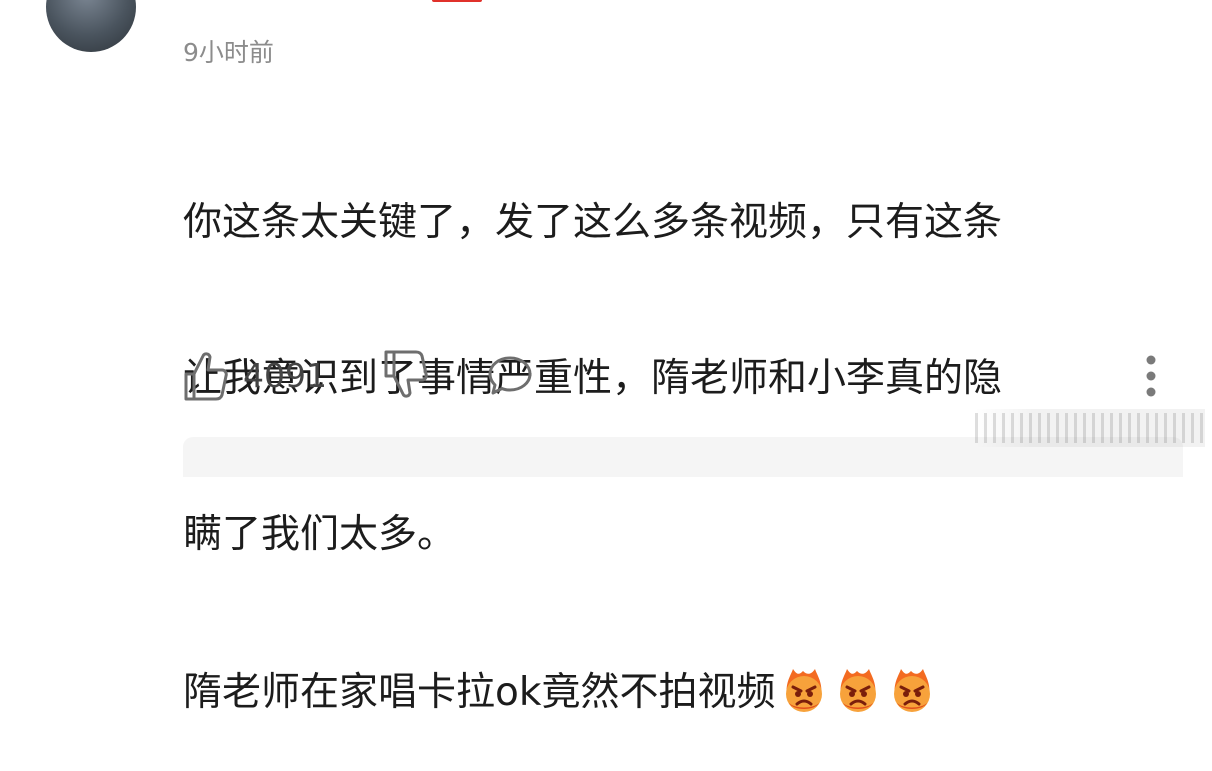  I want to click on dislike-button, so click(406, 374).